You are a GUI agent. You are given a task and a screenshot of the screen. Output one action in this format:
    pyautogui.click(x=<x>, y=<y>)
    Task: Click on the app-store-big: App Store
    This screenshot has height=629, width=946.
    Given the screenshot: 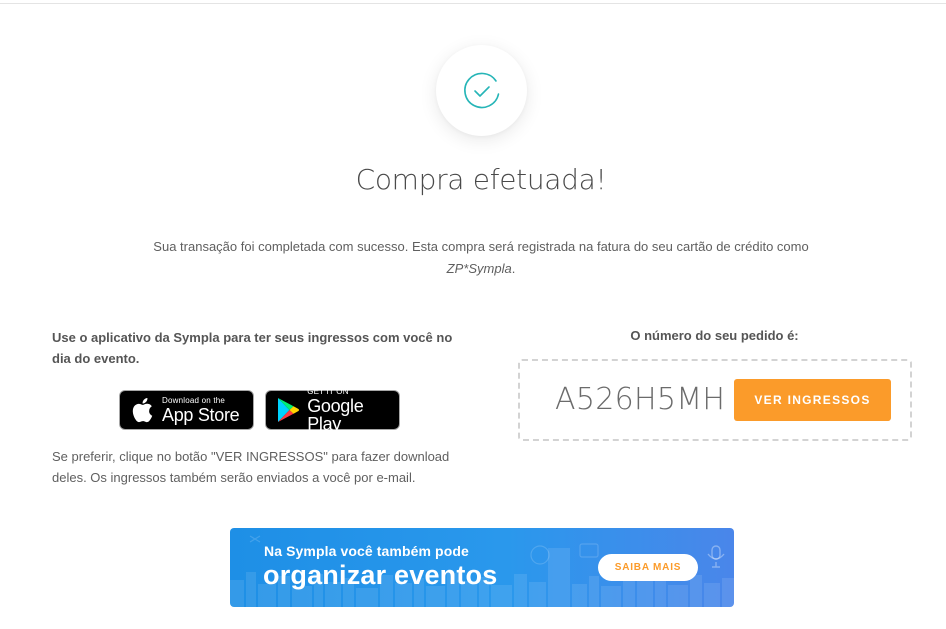 What is the action you would take?
    pyautogui.click(x=201, y=414)
    